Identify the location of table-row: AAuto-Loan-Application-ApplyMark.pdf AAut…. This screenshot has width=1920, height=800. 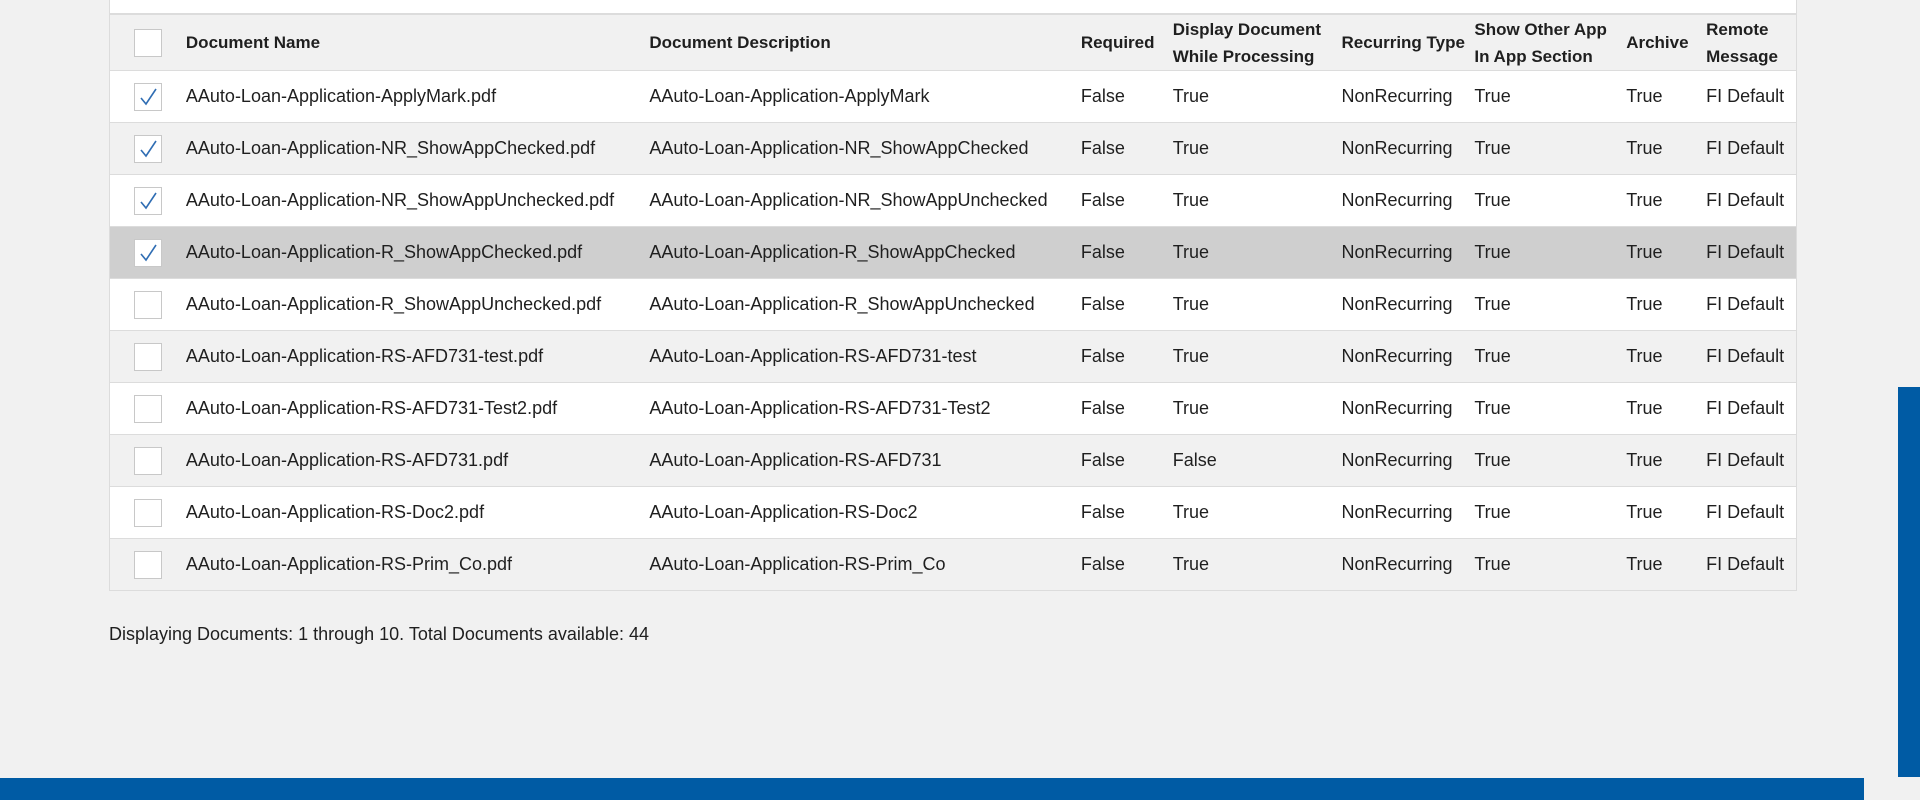
(953, 96).